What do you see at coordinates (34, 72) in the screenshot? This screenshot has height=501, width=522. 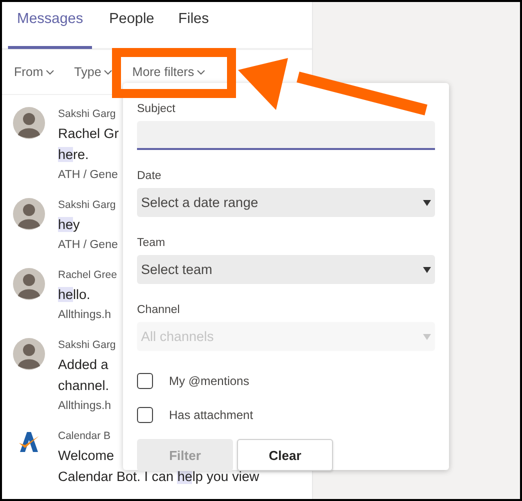 I see `filter-dropdown: From` at bounding box center [34, 72].